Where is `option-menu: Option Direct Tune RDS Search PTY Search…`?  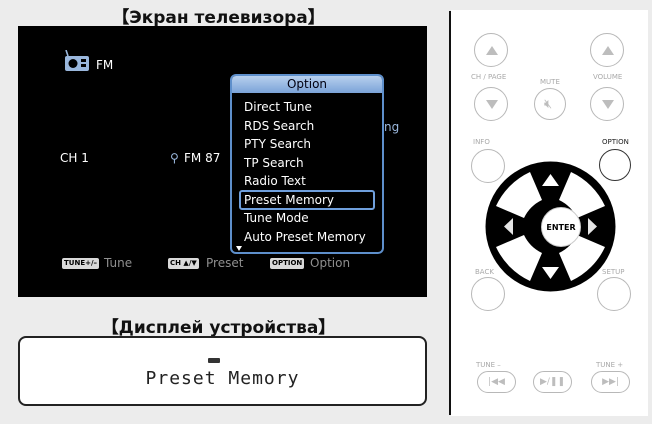 option-menu: Option Direct Tune RDS Search PTY Search… is located at coordinates (307, 164).